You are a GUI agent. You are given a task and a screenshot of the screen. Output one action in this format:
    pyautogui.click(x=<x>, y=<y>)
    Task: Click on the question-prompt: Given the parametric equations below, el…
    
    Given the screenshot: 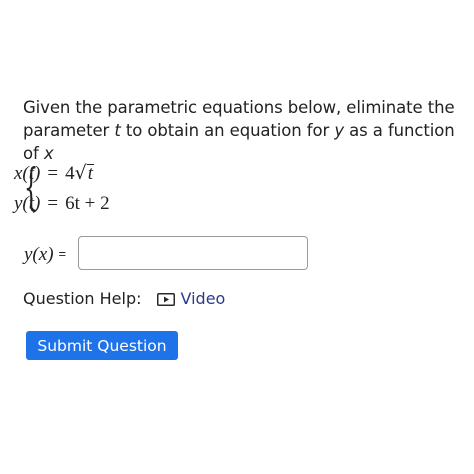 What is the action you would take?
    pyautogui.click(x=243, y=130)
    